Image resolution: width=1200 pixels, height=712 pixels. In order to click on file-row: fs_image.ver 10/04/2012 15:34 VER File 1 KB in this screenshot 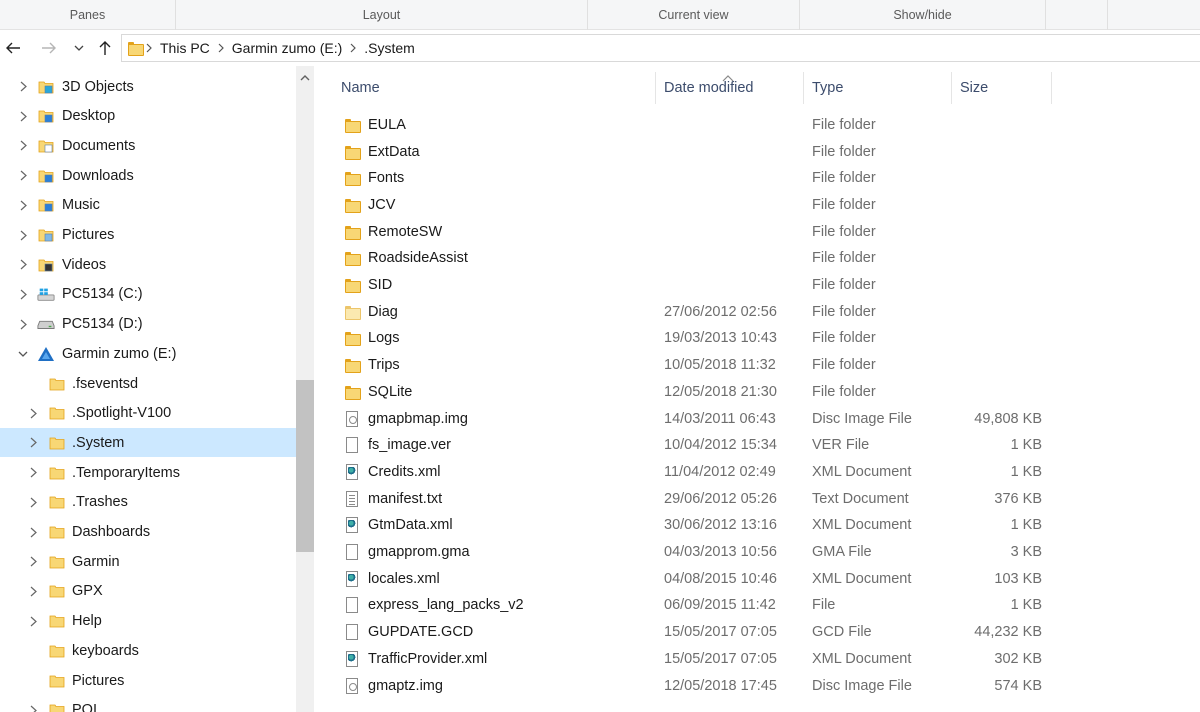, I will do `click(758, 445)`.